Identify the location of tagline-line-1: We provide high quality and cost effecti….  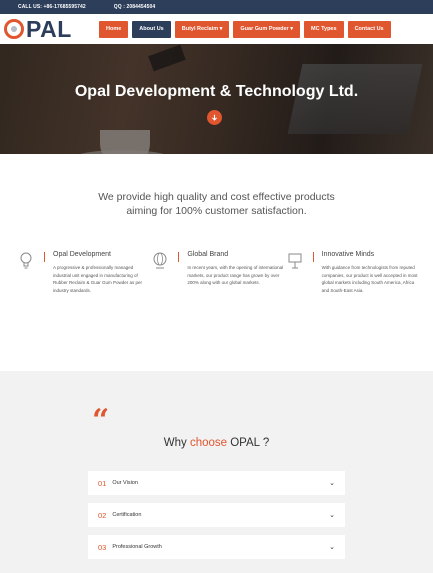
(216, 197).